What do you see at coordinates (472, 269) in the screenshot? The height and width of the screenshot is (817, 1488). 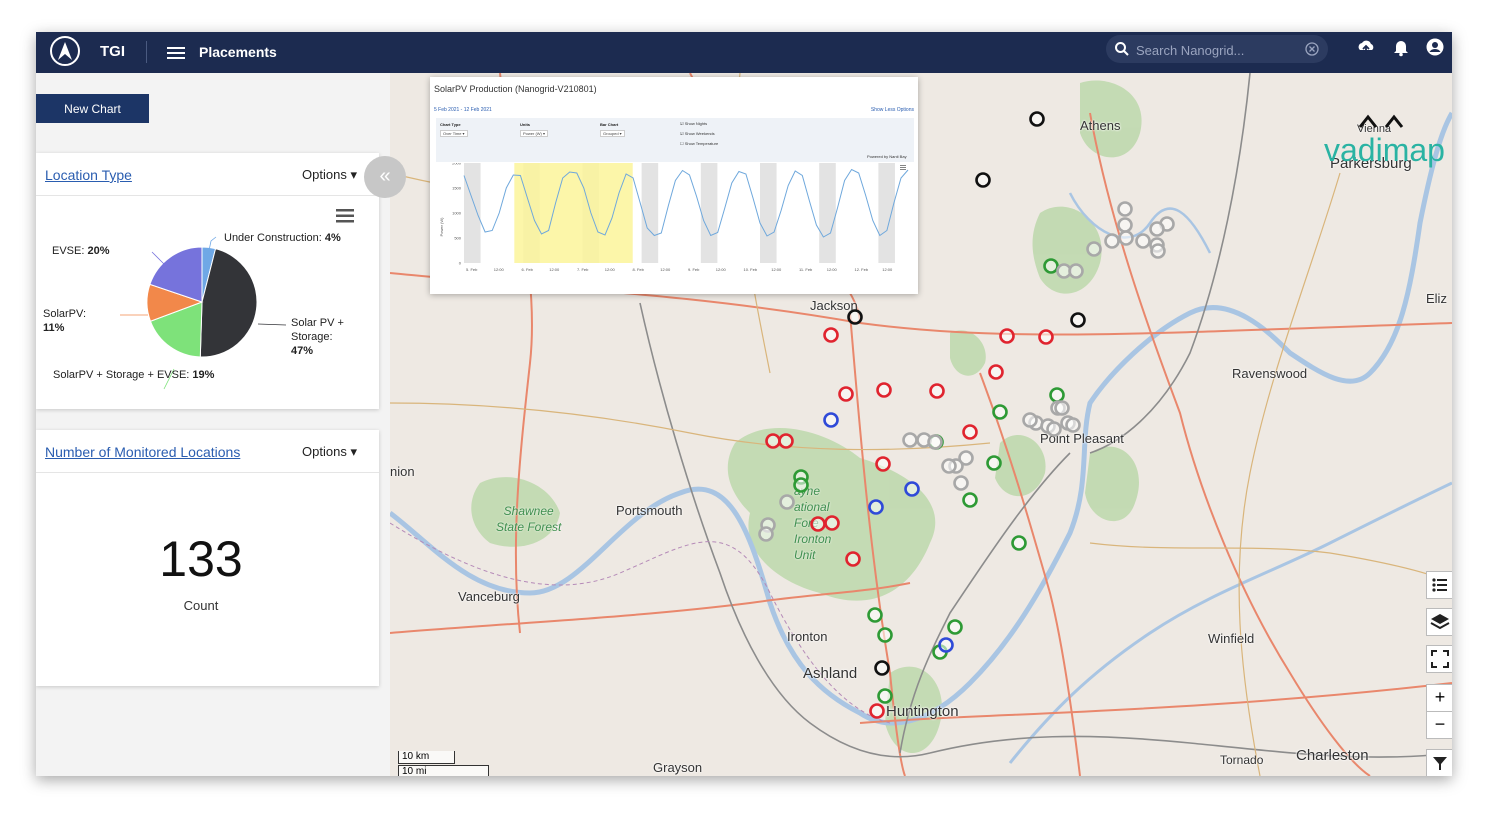 I see `x-tick-label: 5. Feb` at bounding box center [472, 269].